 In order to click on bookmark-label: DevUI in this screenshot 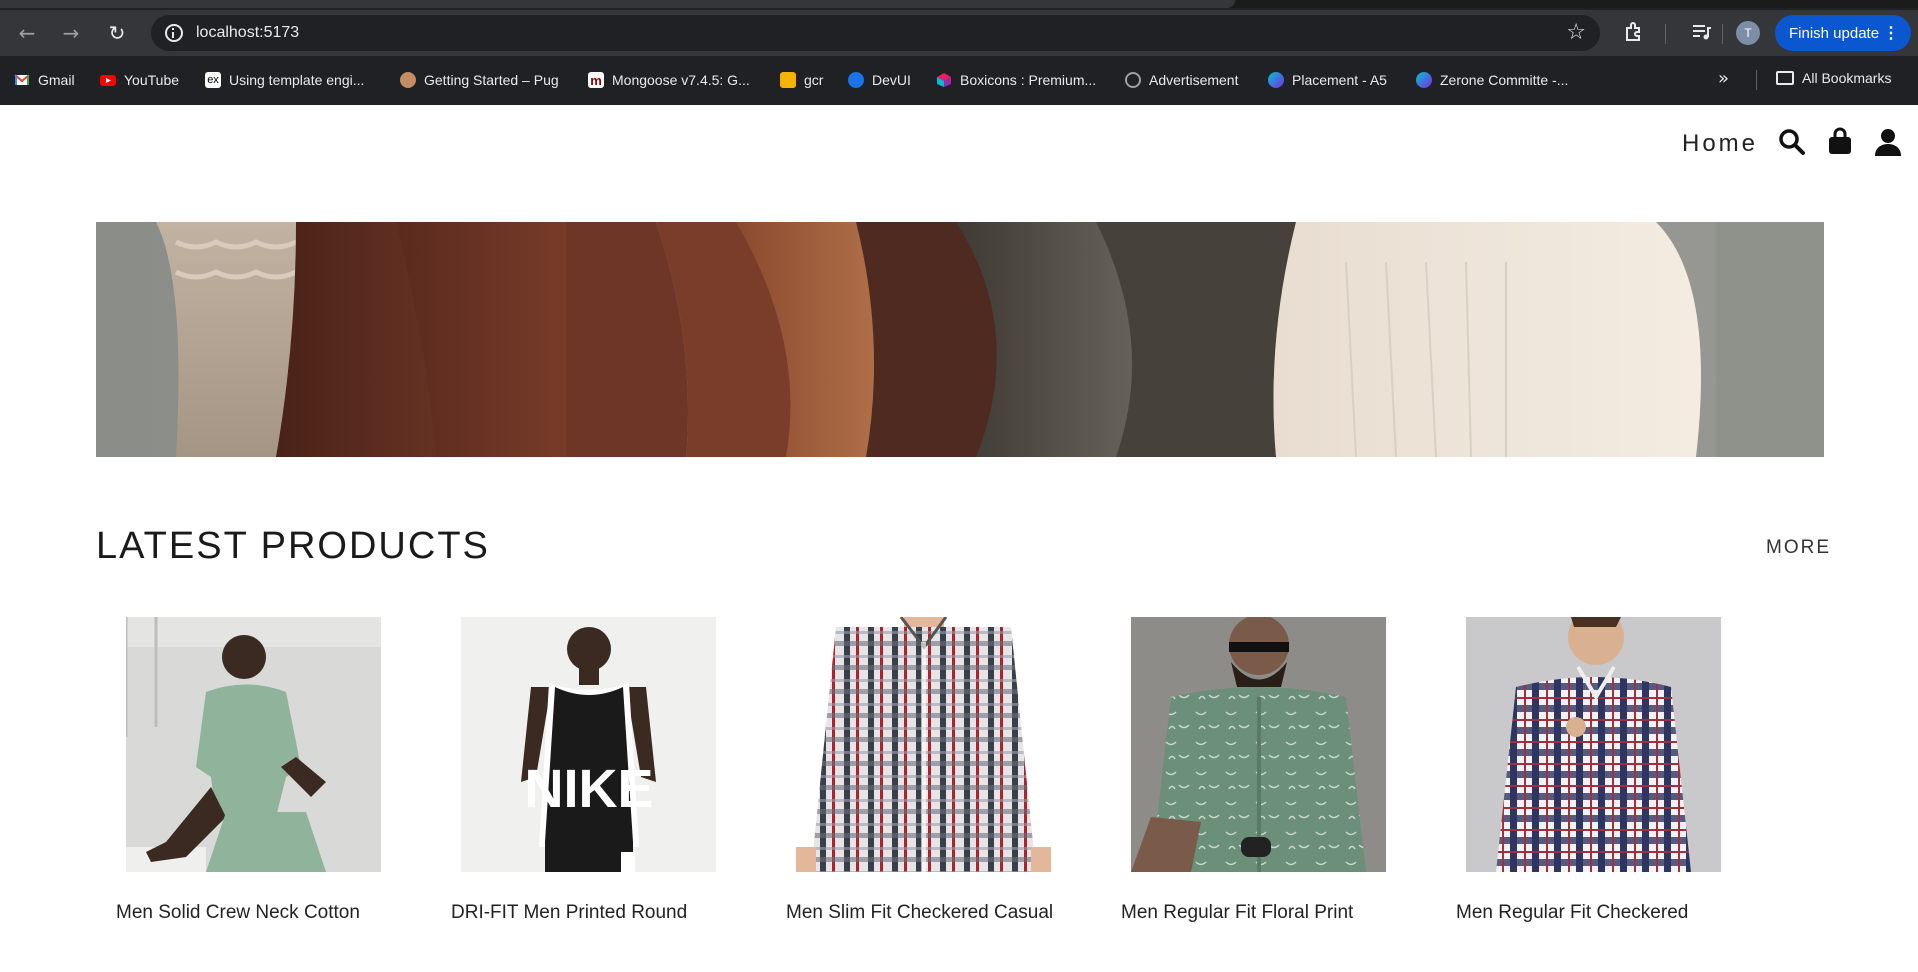, I will do `click(891, 80)`.